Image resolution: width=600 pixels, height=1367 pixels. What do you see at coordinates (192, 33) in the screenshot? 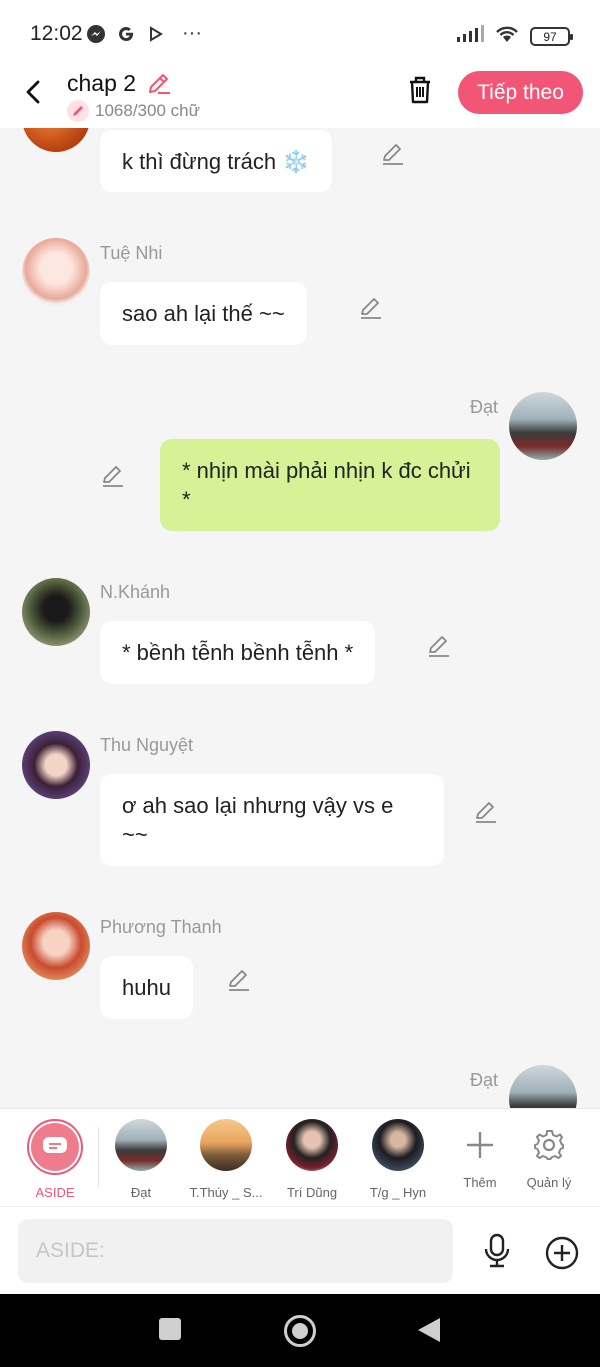
I see `more-status-icon: ···` at bounding box center [192, 33].